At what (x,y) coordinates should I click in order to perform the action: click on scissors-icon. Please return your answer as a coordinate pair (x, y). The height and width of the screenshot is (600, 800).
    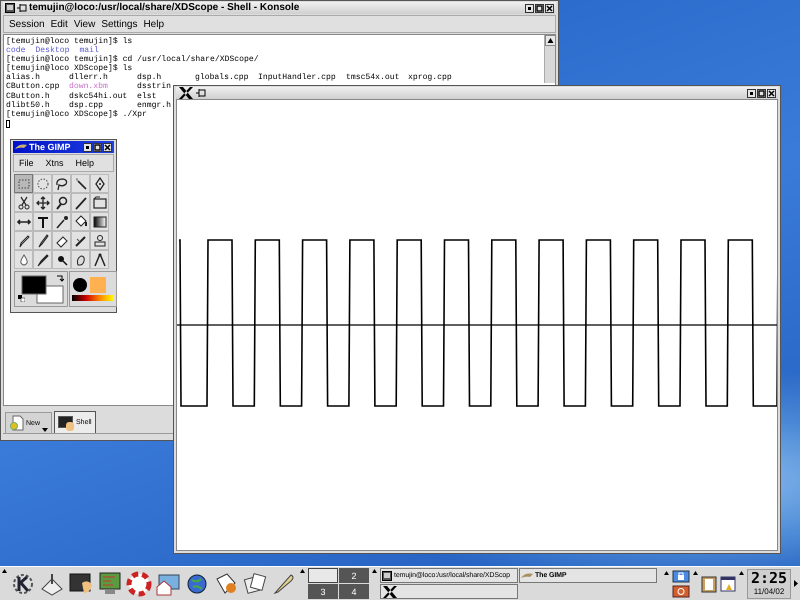
    Looking at the image, I should click on (24, 202).